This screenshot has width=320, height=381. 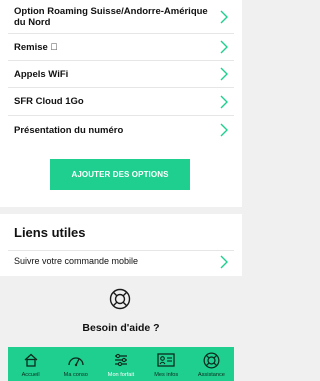 What do you see at coordinates (75, 375) in the screenshot?
I see `tab-label: Ma conso` at bounding box center [75, 375].